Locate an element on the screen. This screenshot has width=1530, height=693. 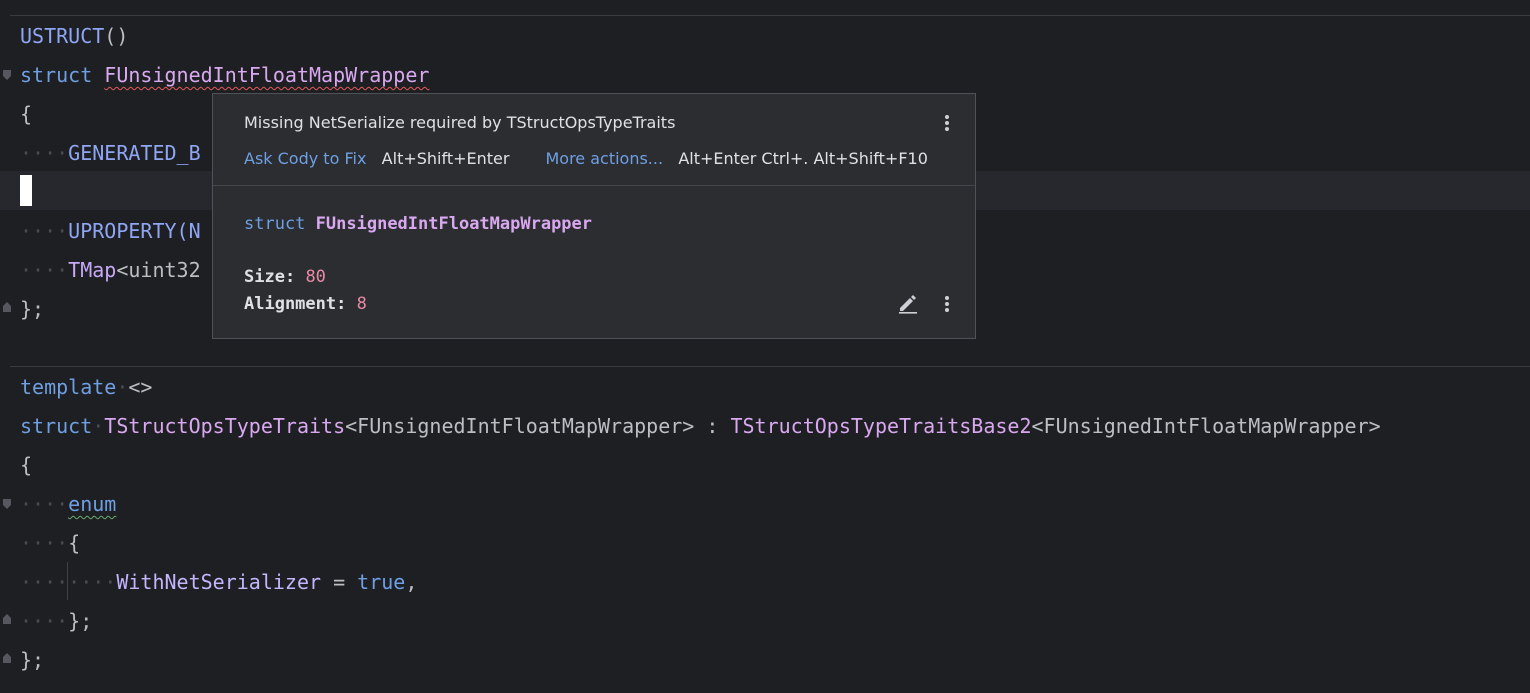
code-line-enum: ····enum is located at coordinates (68, 504).